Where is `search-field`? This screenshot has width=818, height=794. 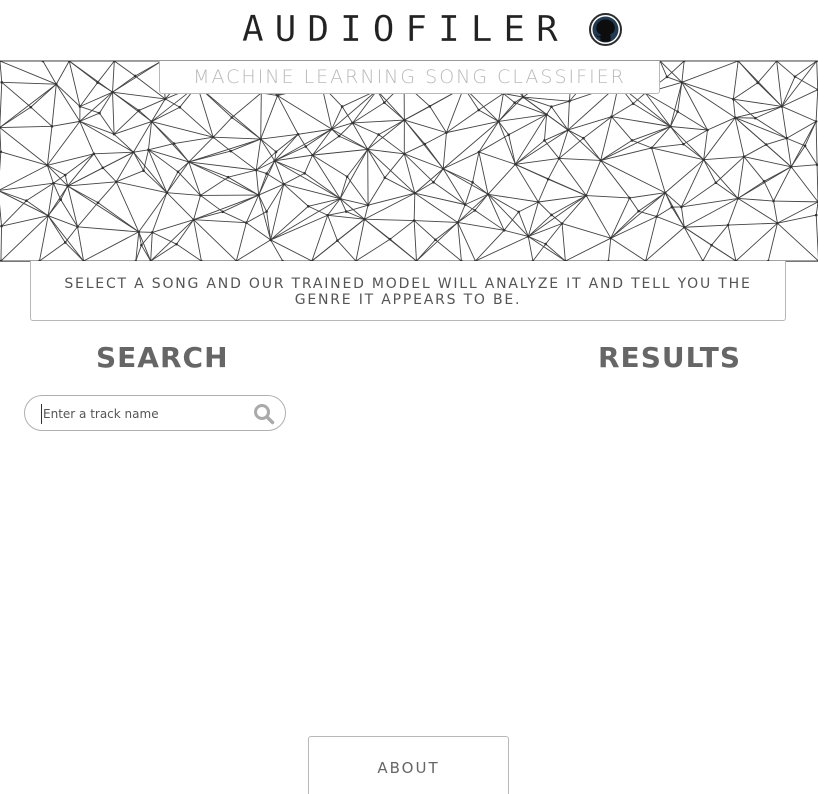 search-field is located at coordinates (155, 413).